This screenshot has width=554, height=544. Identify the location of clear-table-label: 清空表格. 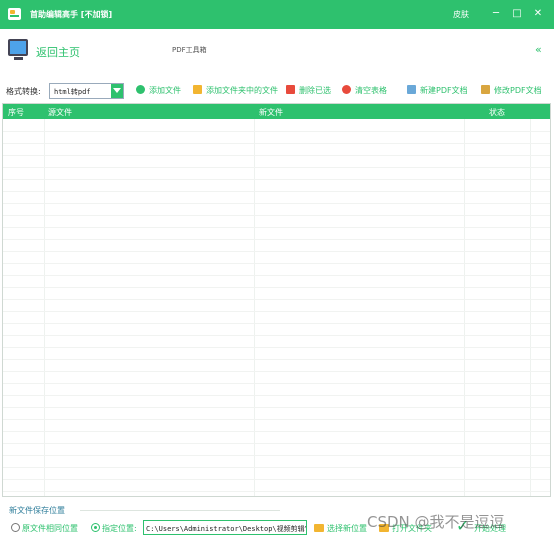
(371, 90).